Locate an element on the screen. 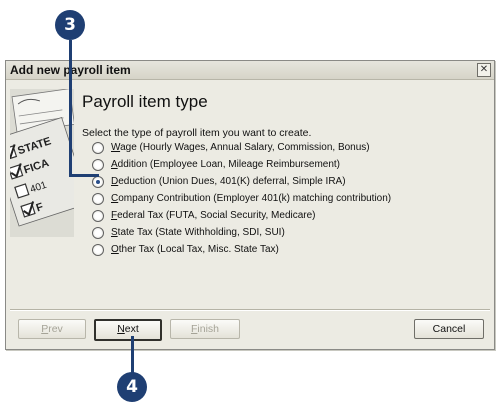 The image size is (500, 410). cancel-button: Cancel is located at coordinates (449, 329).